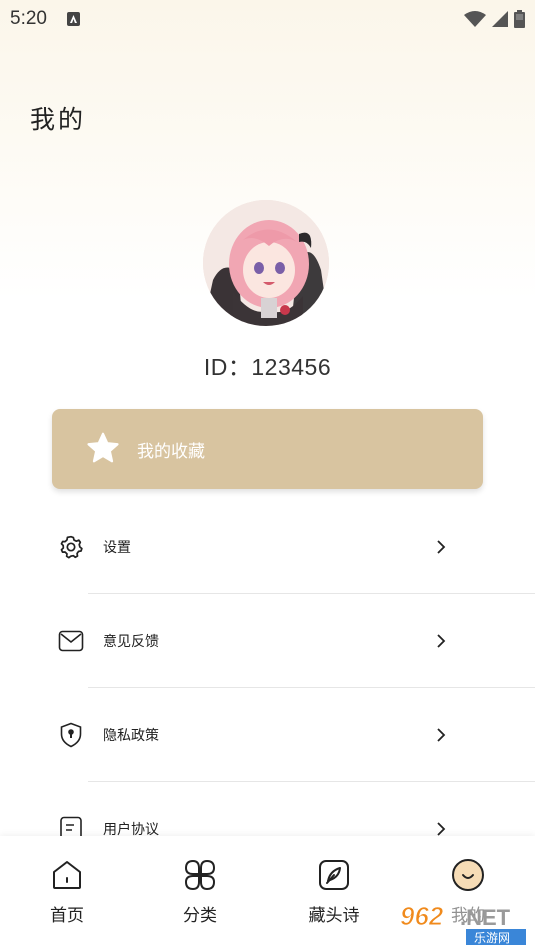  Describe the element at coordinates (103, 447) in the screenshot. I see `star-icon` at that location.